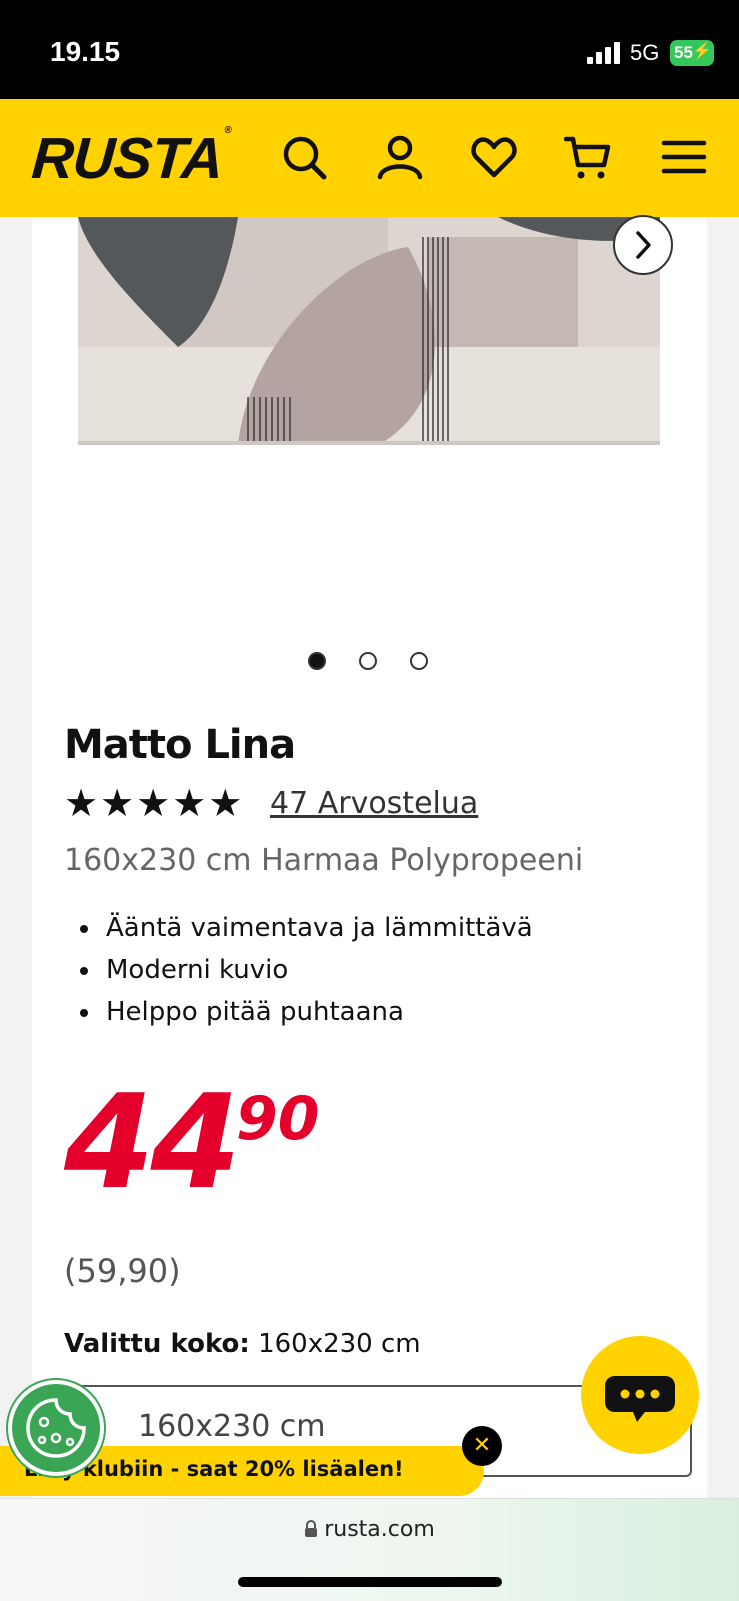  I want to click on site-header: RUSTA®, so click(369, 158).